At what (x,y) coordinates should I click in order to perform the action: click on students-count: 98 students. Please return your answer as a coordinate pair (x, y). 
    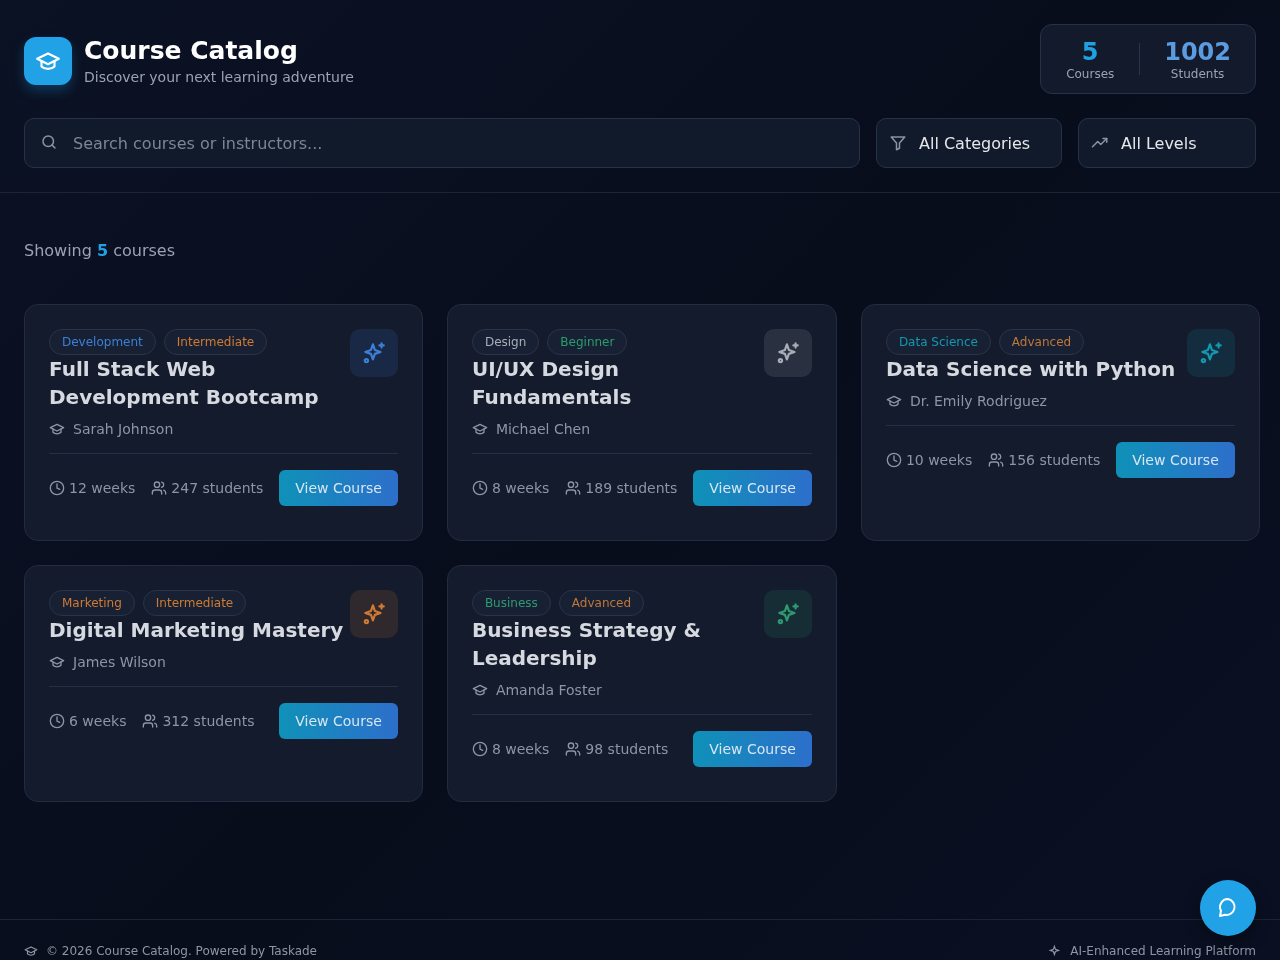
    Looking at the image, I should click on (627, 749).